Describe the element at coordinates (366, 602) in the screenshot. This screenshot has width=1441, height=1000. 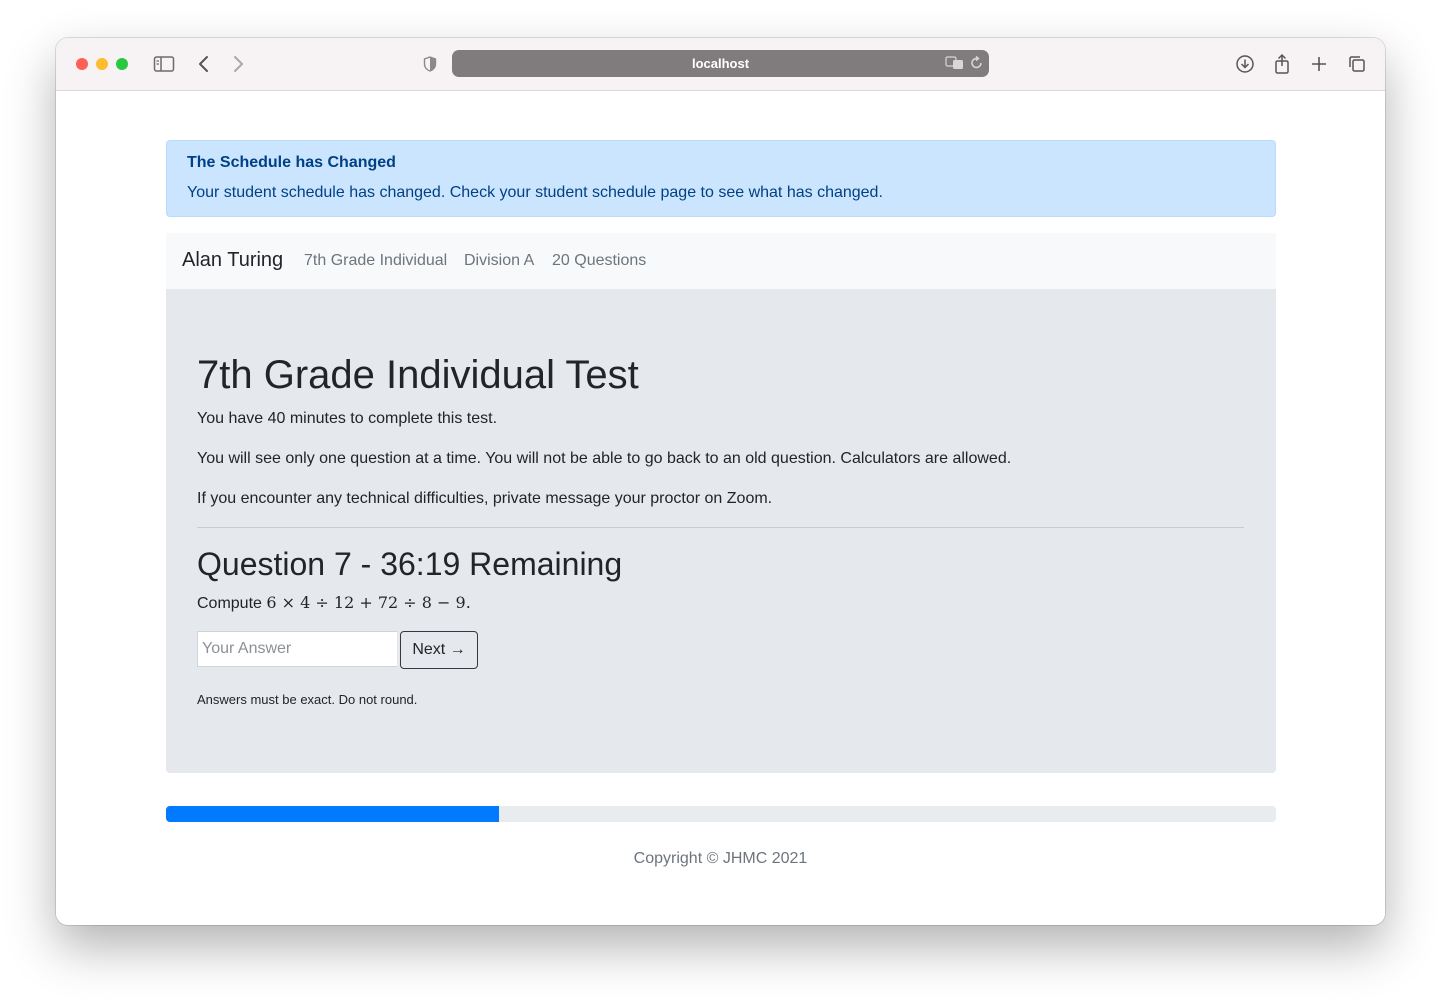
I see `question-expression: 6 × 4 ÷ 12 + 72 ÷ 8 − 9` at that location.